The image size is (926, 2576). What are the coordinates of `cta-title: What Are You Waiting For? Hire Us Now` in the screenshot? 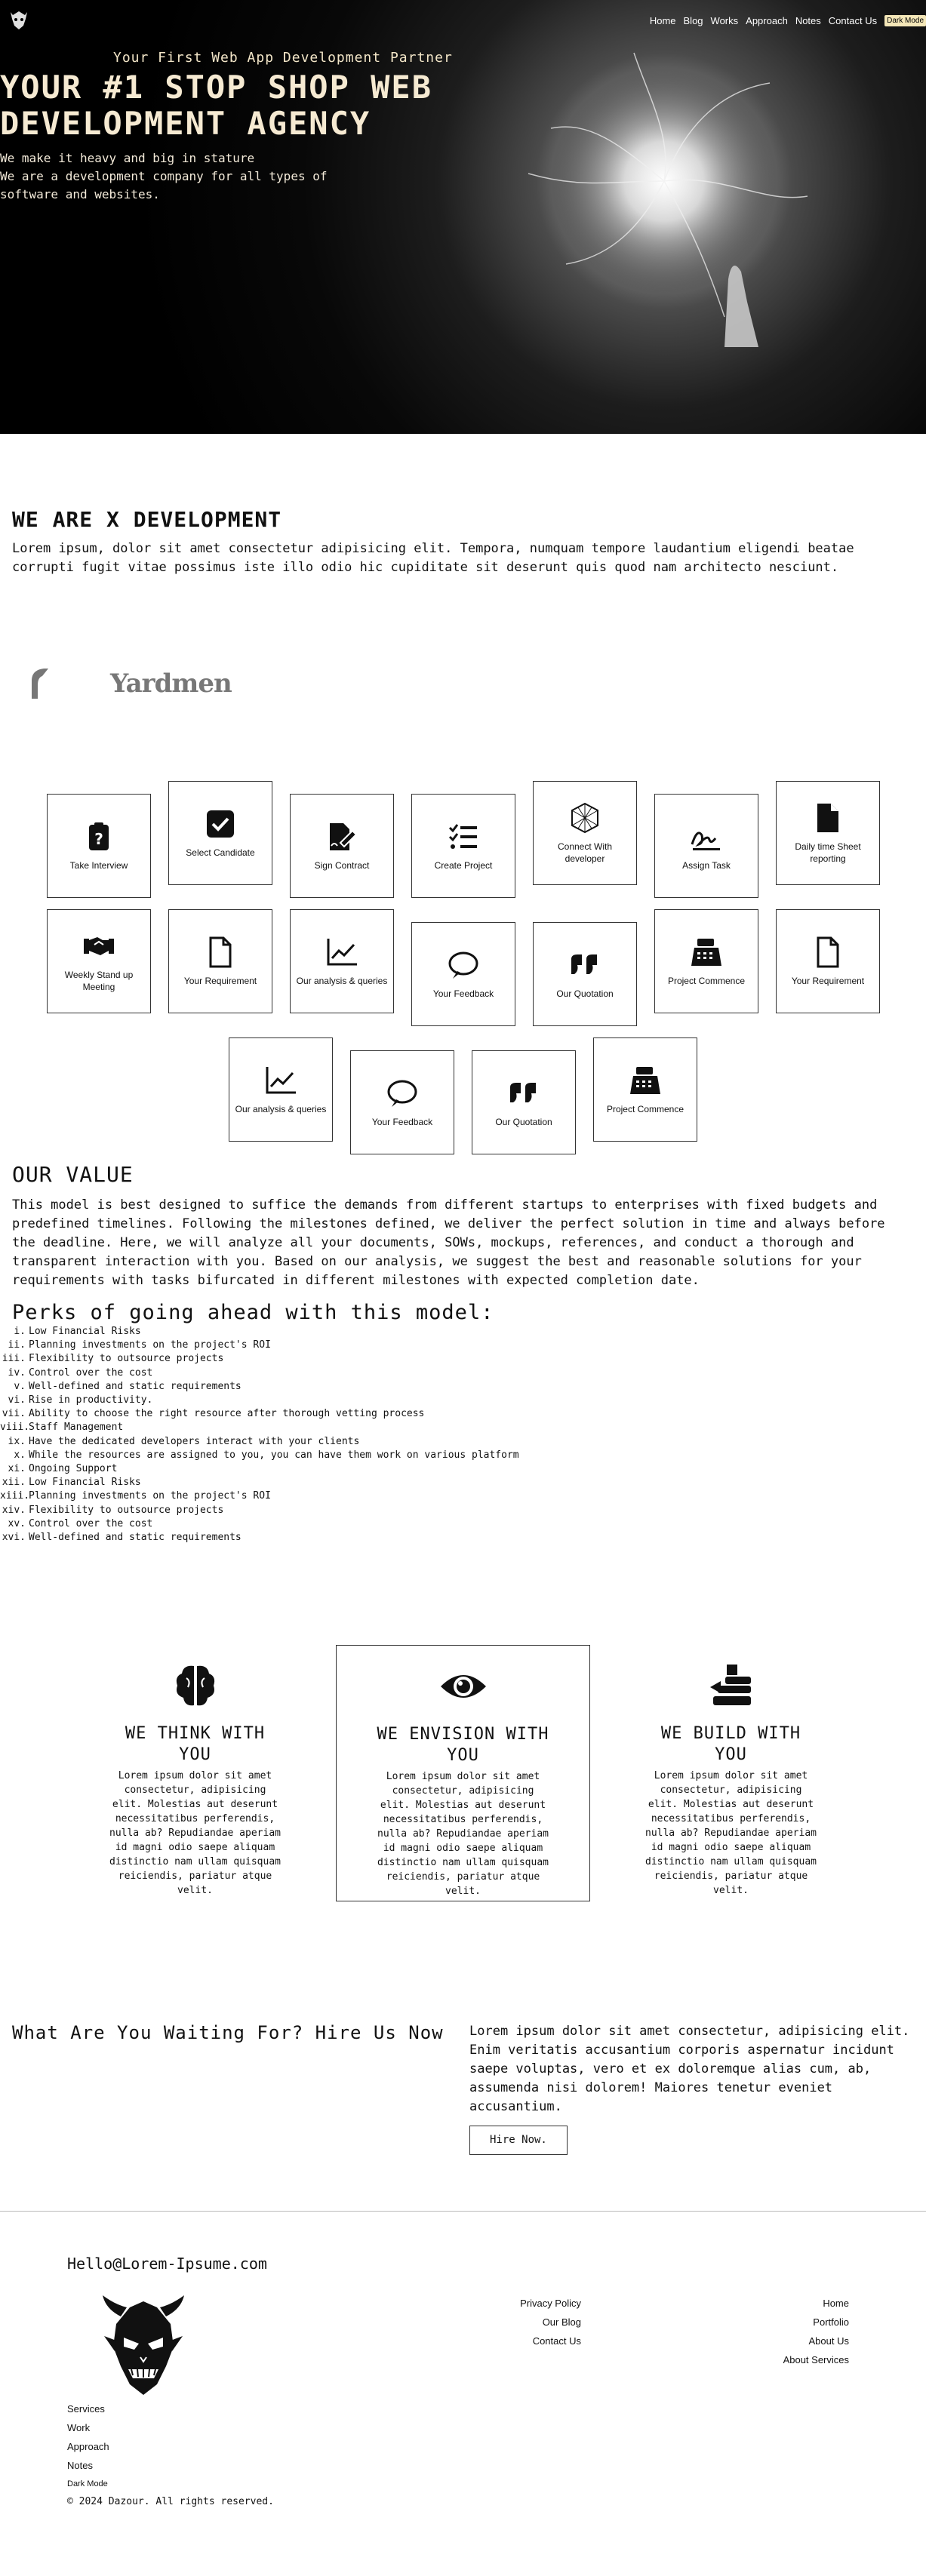 It's located at (228, 2032).